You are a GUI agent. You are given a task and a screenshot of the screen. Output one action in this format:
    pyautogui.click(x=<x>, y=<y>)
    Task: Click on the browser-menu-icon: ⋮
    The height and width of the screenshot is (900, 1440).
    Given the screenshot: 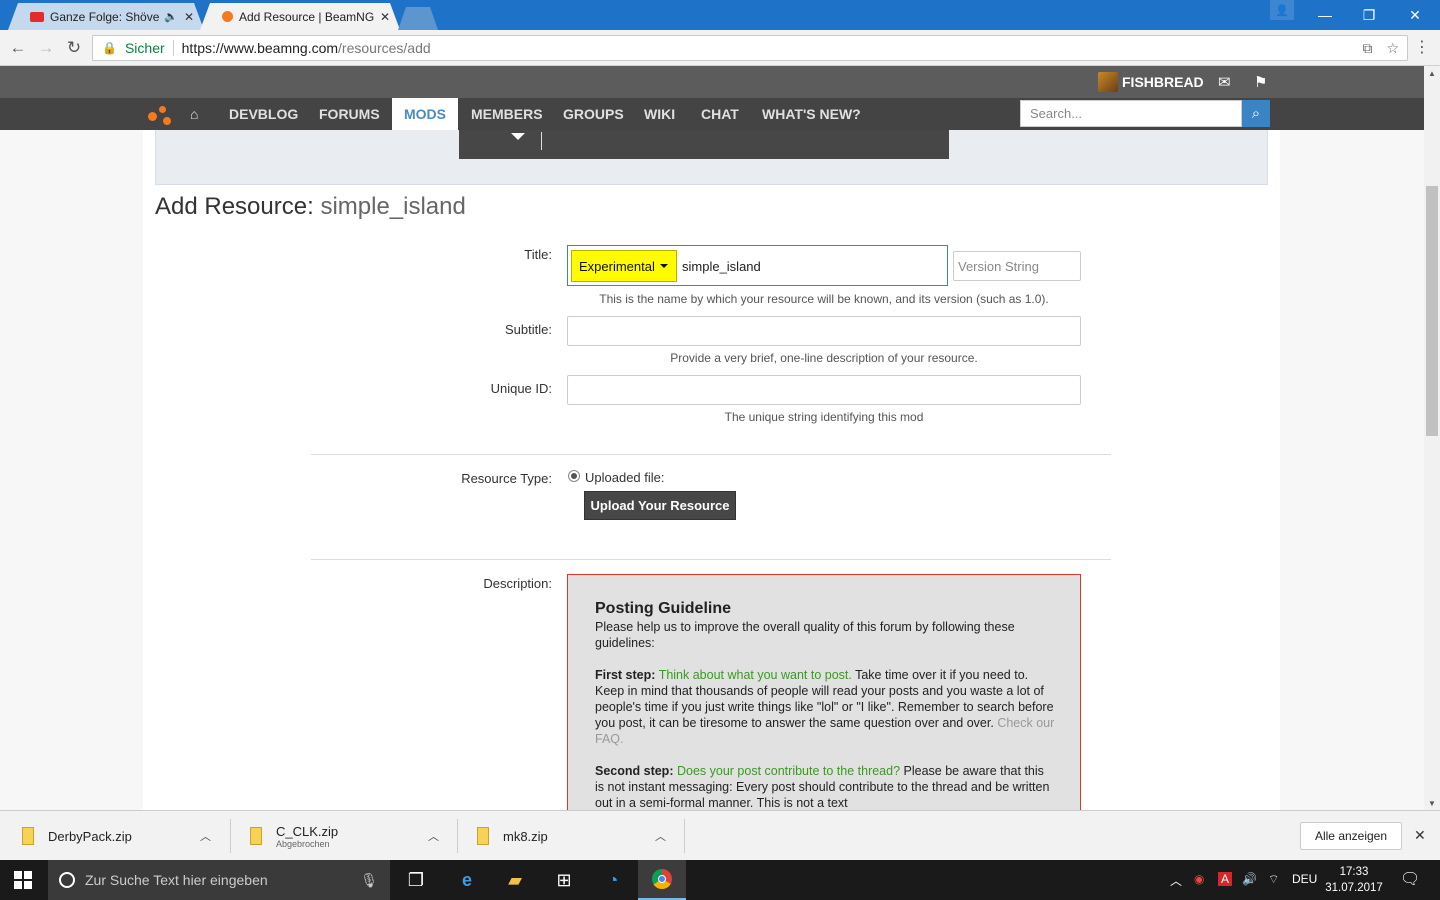 What is the action you would take?
    pyautogui.click(x=1422, y=47)
    